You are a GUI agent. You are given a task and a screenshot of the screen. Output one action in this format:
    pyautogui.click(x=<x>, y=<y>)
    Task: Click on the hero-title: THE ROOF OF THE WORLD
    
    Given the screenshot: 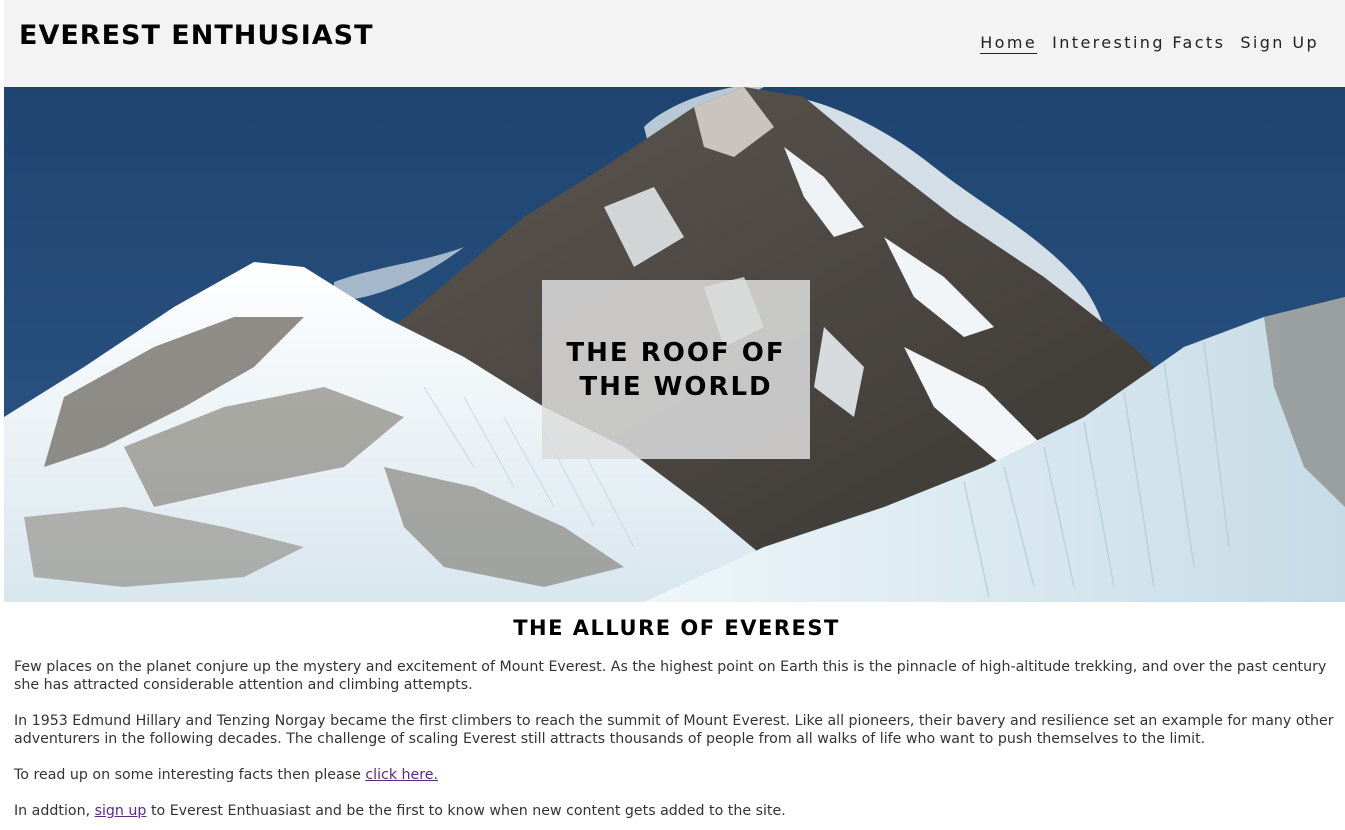 What is the action you would take?
    pyautogui.click(x=676, y=370)
    